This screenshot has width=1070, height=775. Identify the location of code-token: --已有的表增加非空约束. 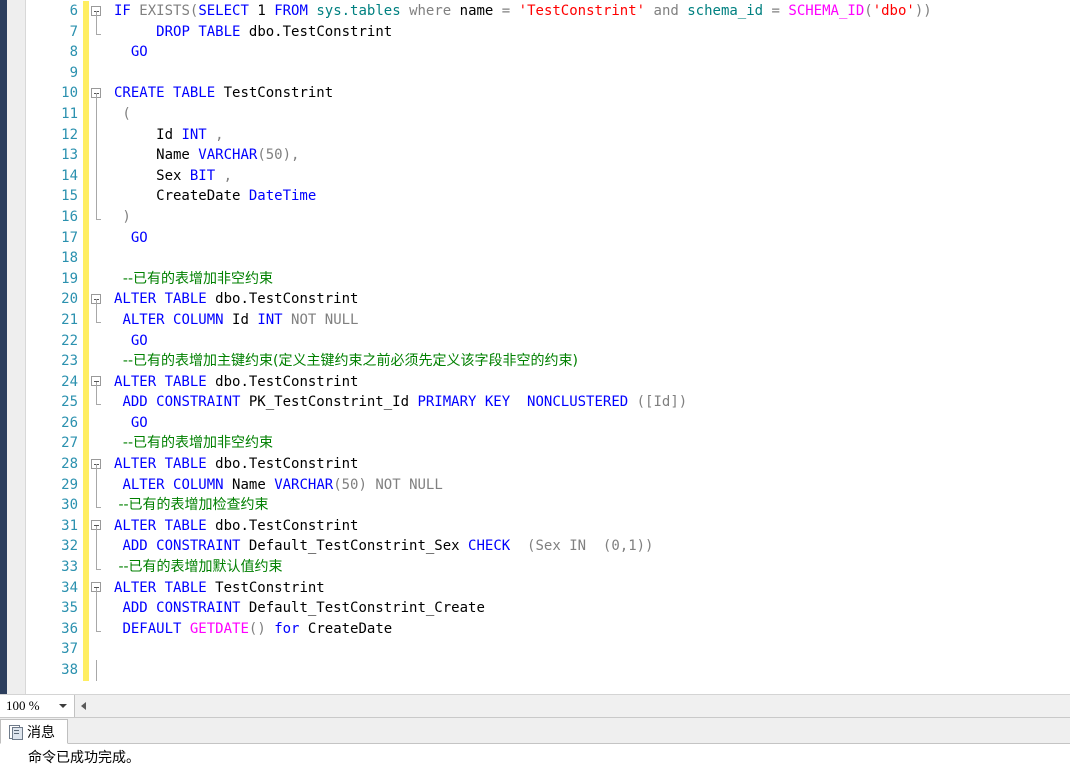
(194, 278).